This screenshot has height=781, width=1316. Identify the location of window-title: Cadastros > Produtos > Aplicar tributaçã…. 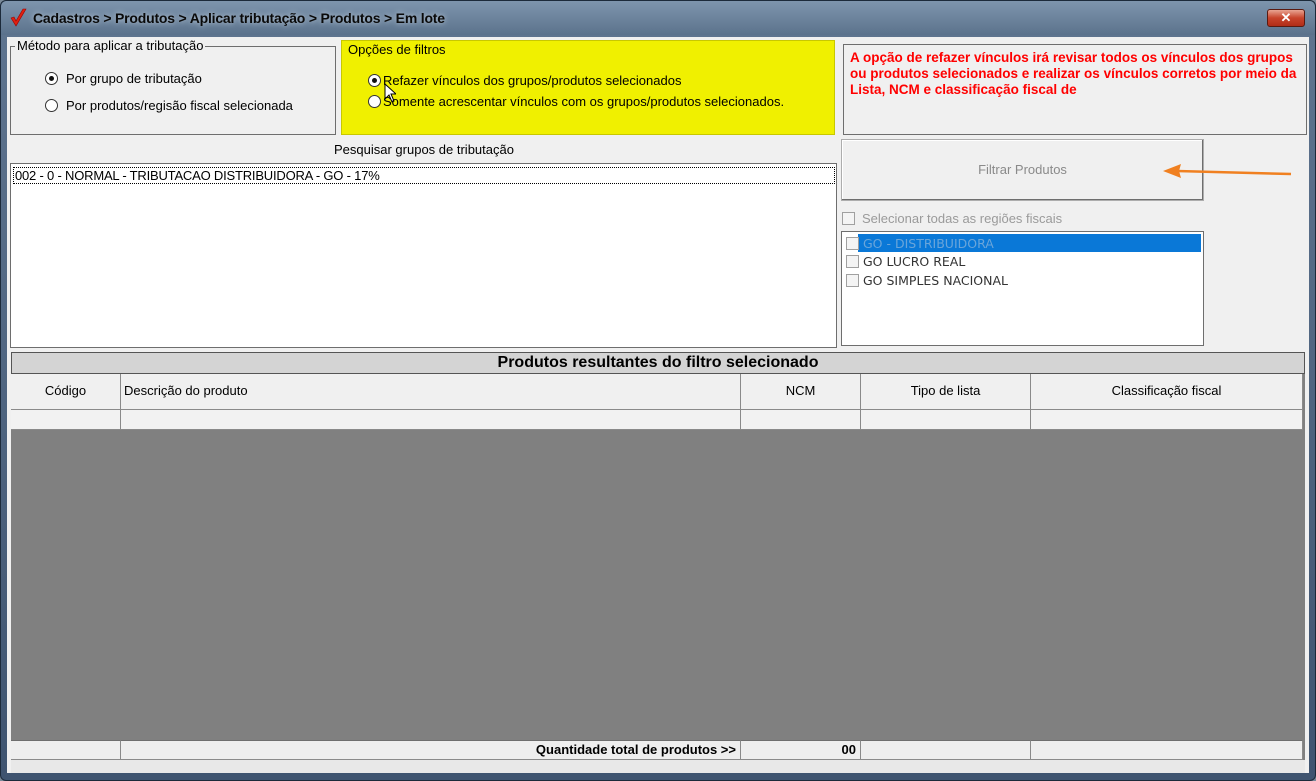
(239, 18).